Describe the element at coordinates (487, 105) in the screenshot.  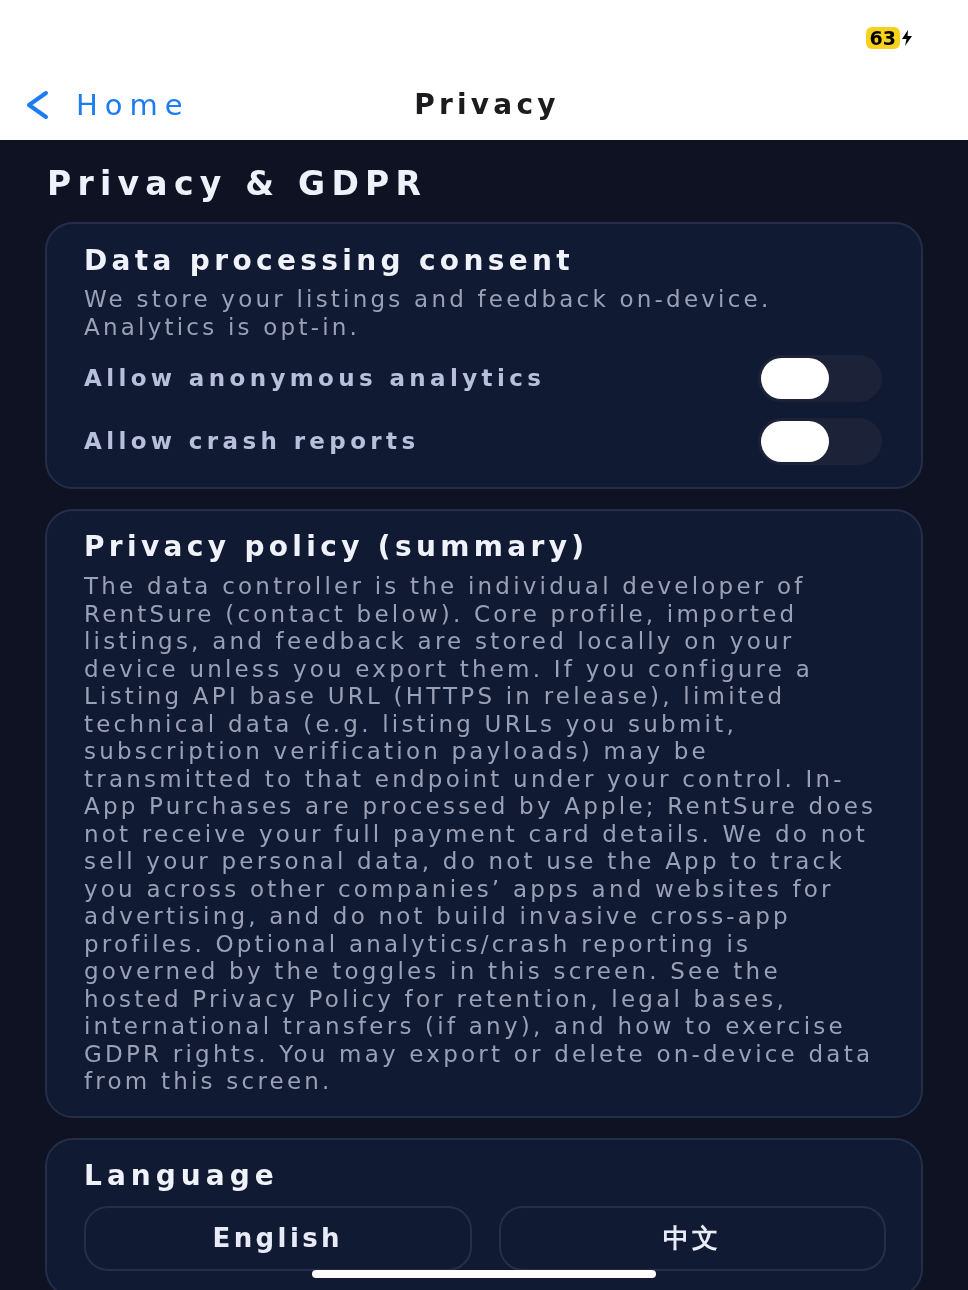
I see `screen-title: Privacy` at that location.